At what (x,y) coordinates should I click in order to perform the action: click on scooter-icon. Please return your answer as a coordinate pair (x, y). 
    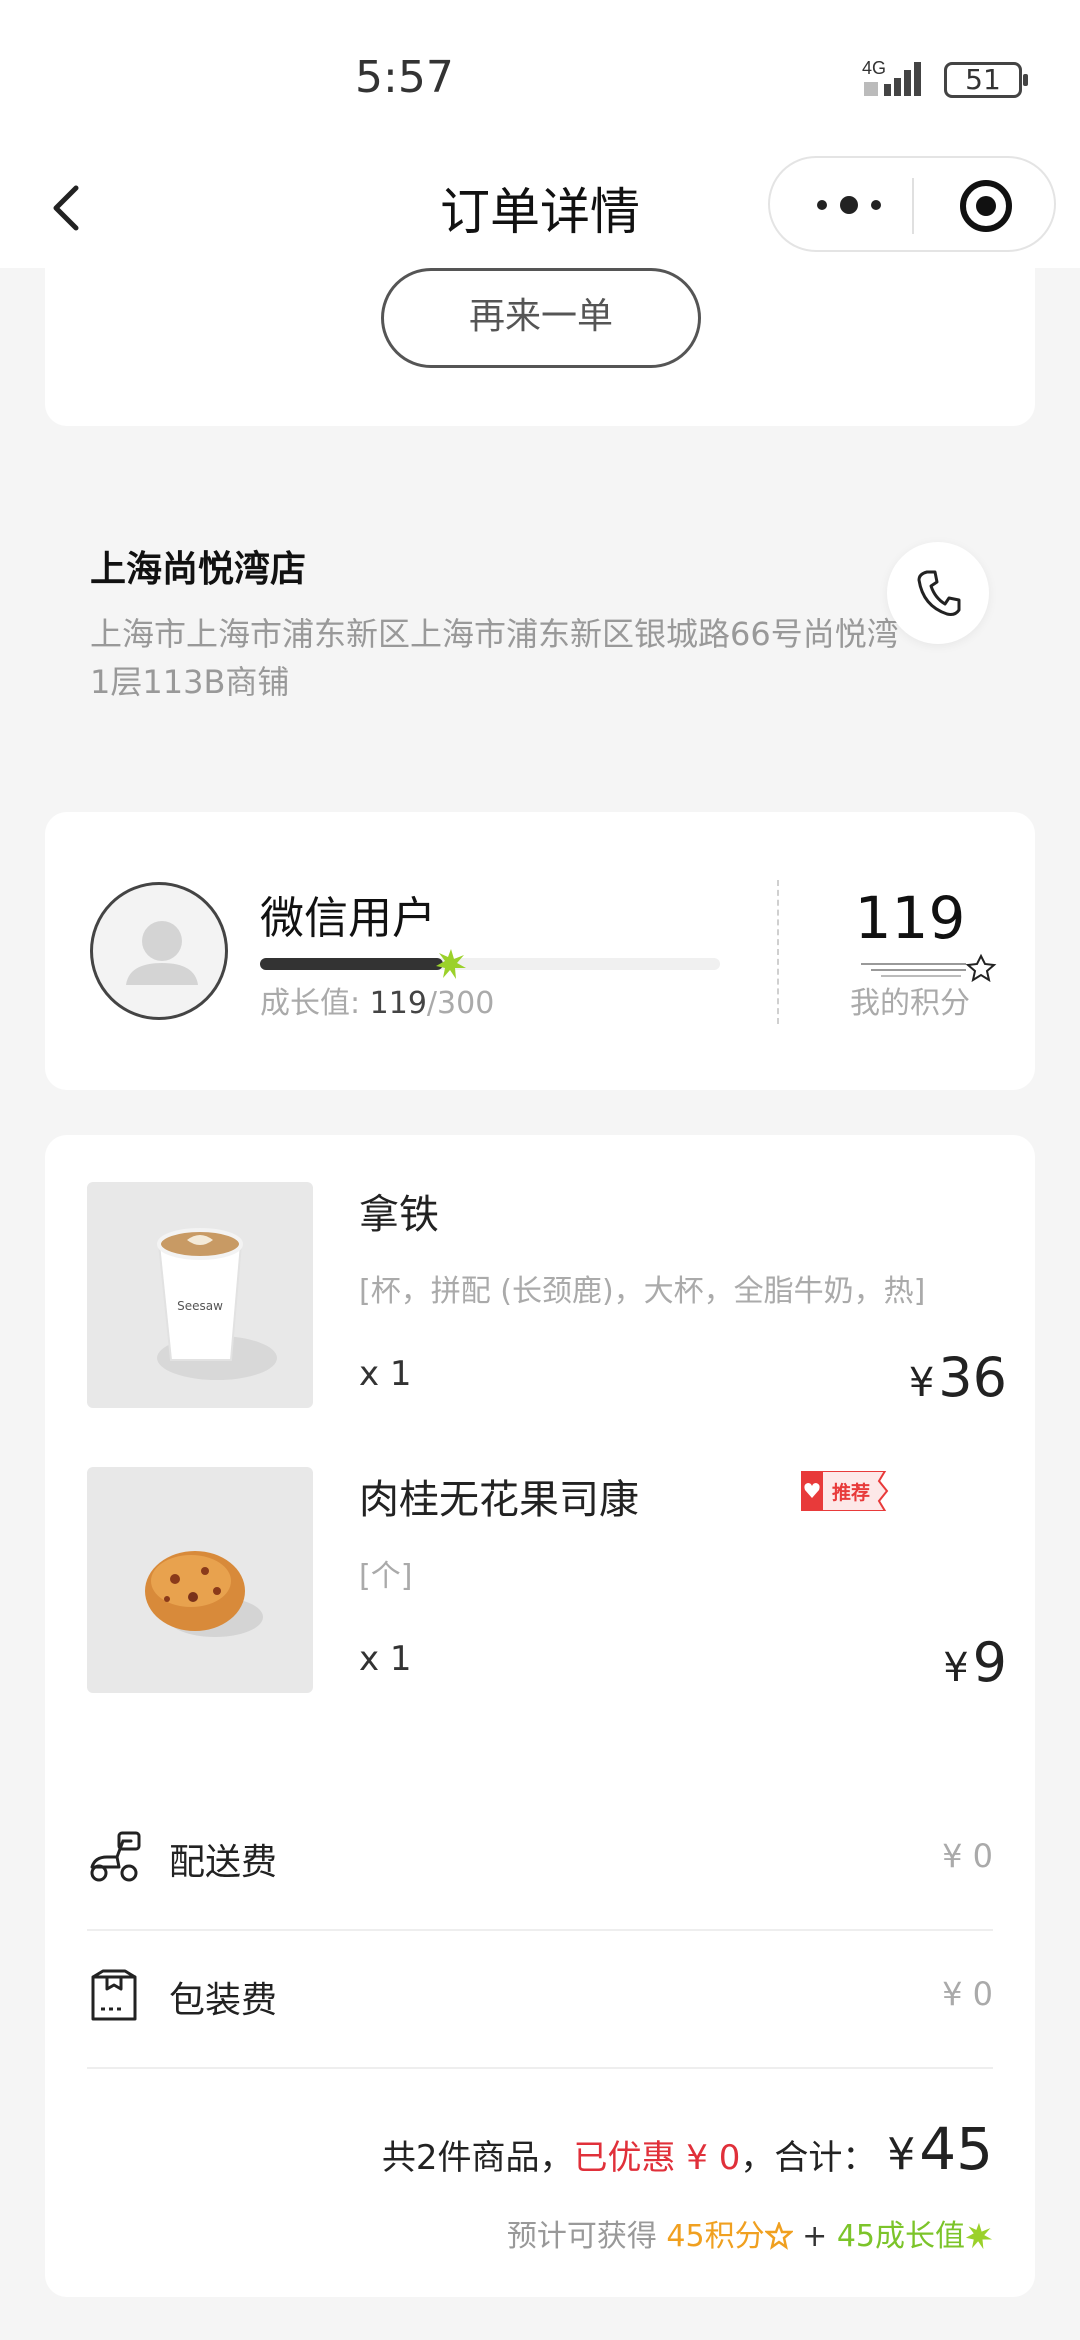
    Looking at the image, I should click on (115, 1856).